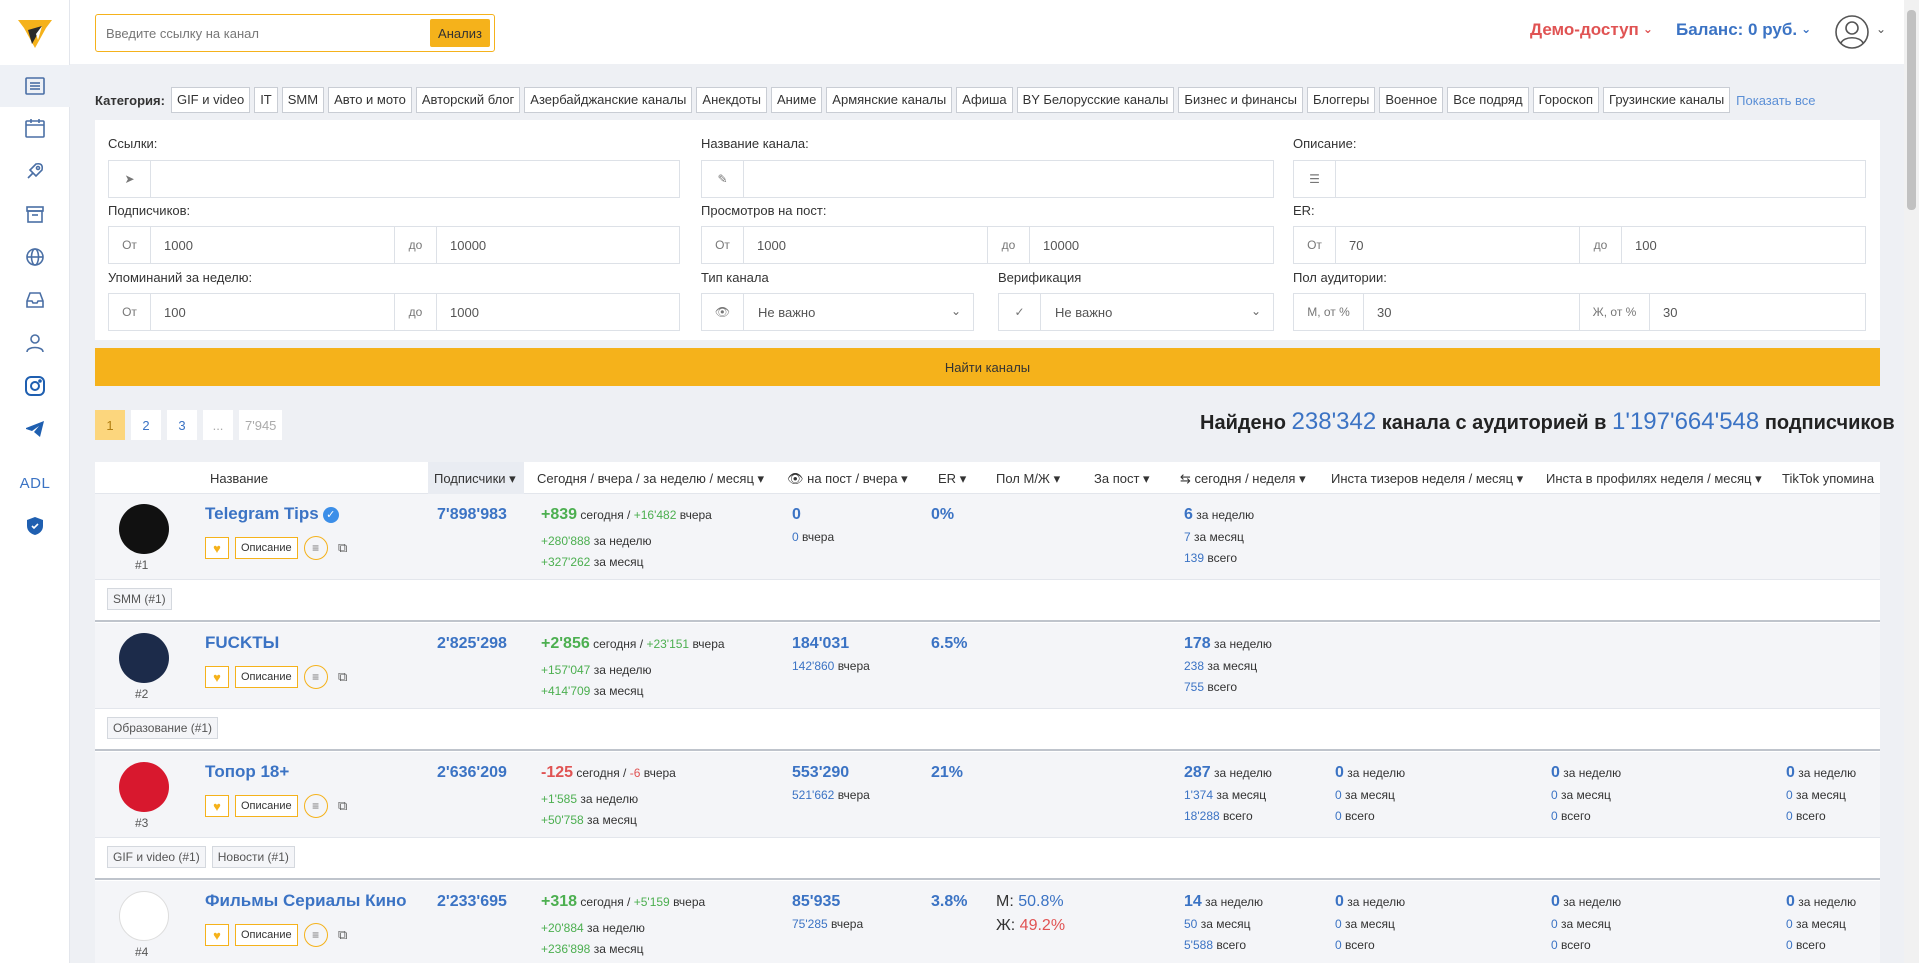 The height and width of the screenshot is (963, 1919). Describe the element at coordinates (1743, 30) in the screenshot. I see `balance-menu: Баланс: 0 руб. ⌄` at that location.